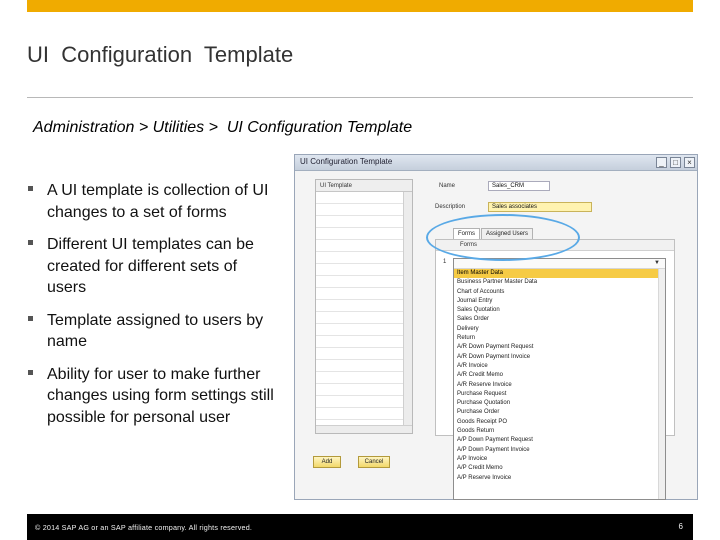  I want to click on dropdown-item: Purchase Order, so click(559, 412).